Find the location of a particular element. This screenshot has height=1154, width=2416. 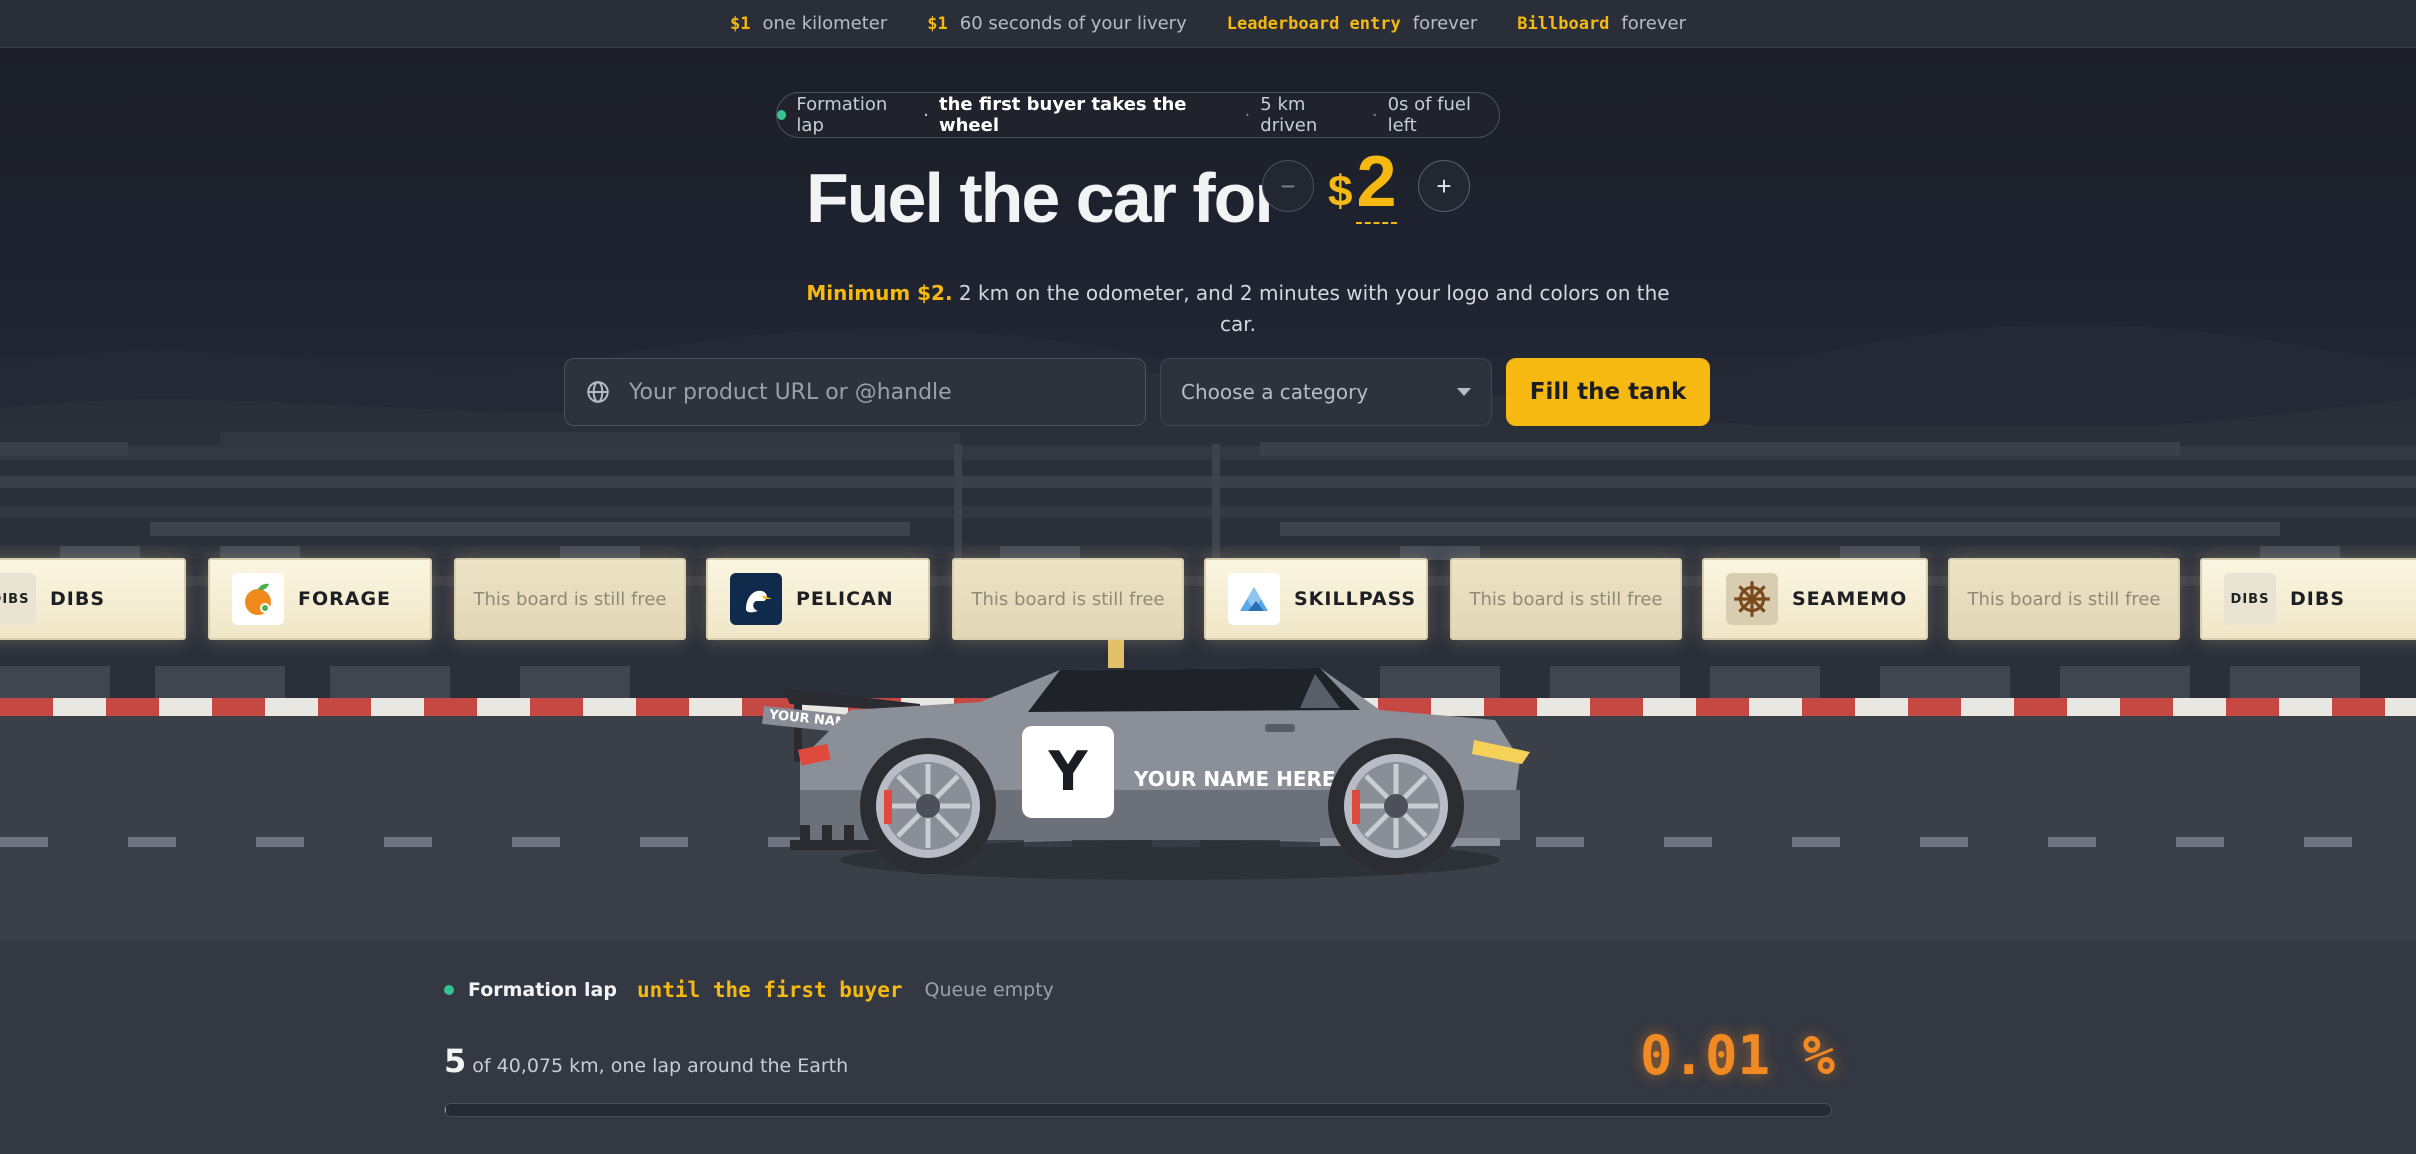

car-logo-letter: Y is located at coordinates (1067, 771).